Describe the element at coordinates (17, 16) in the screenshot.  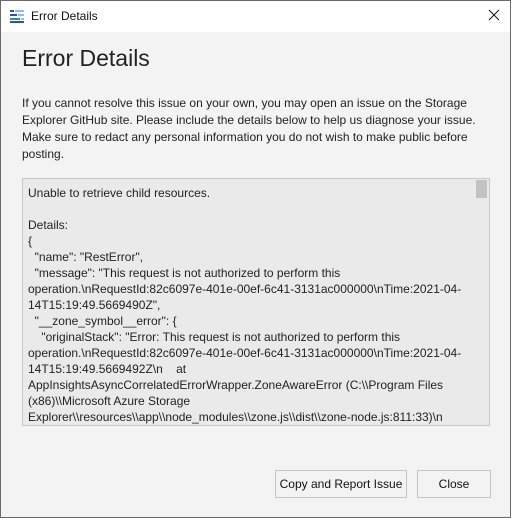
I see `storage-explorer-icon` at that location.